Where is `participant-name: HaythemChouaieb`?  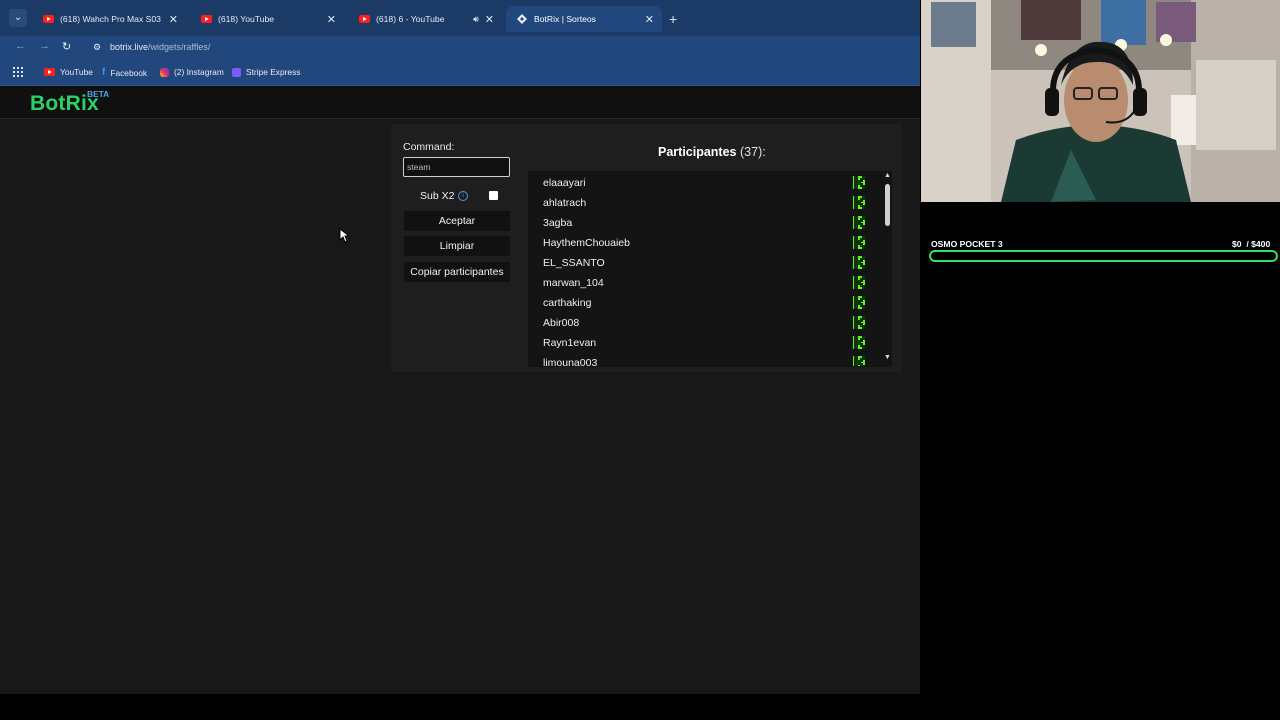
participant-name: HaythemChouaieb is located at coordinates (586, 243).